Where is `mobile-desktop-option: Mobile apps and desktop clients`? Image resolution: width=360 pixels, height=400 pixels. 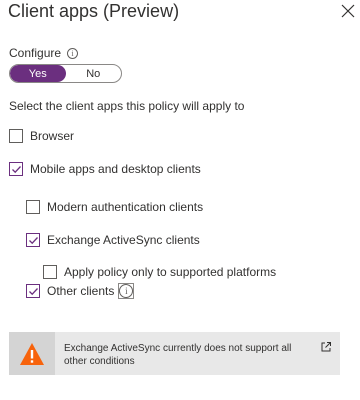
mobile-desktop-option: Mobile apps and desktop clients is located at coordinates (105, 169).